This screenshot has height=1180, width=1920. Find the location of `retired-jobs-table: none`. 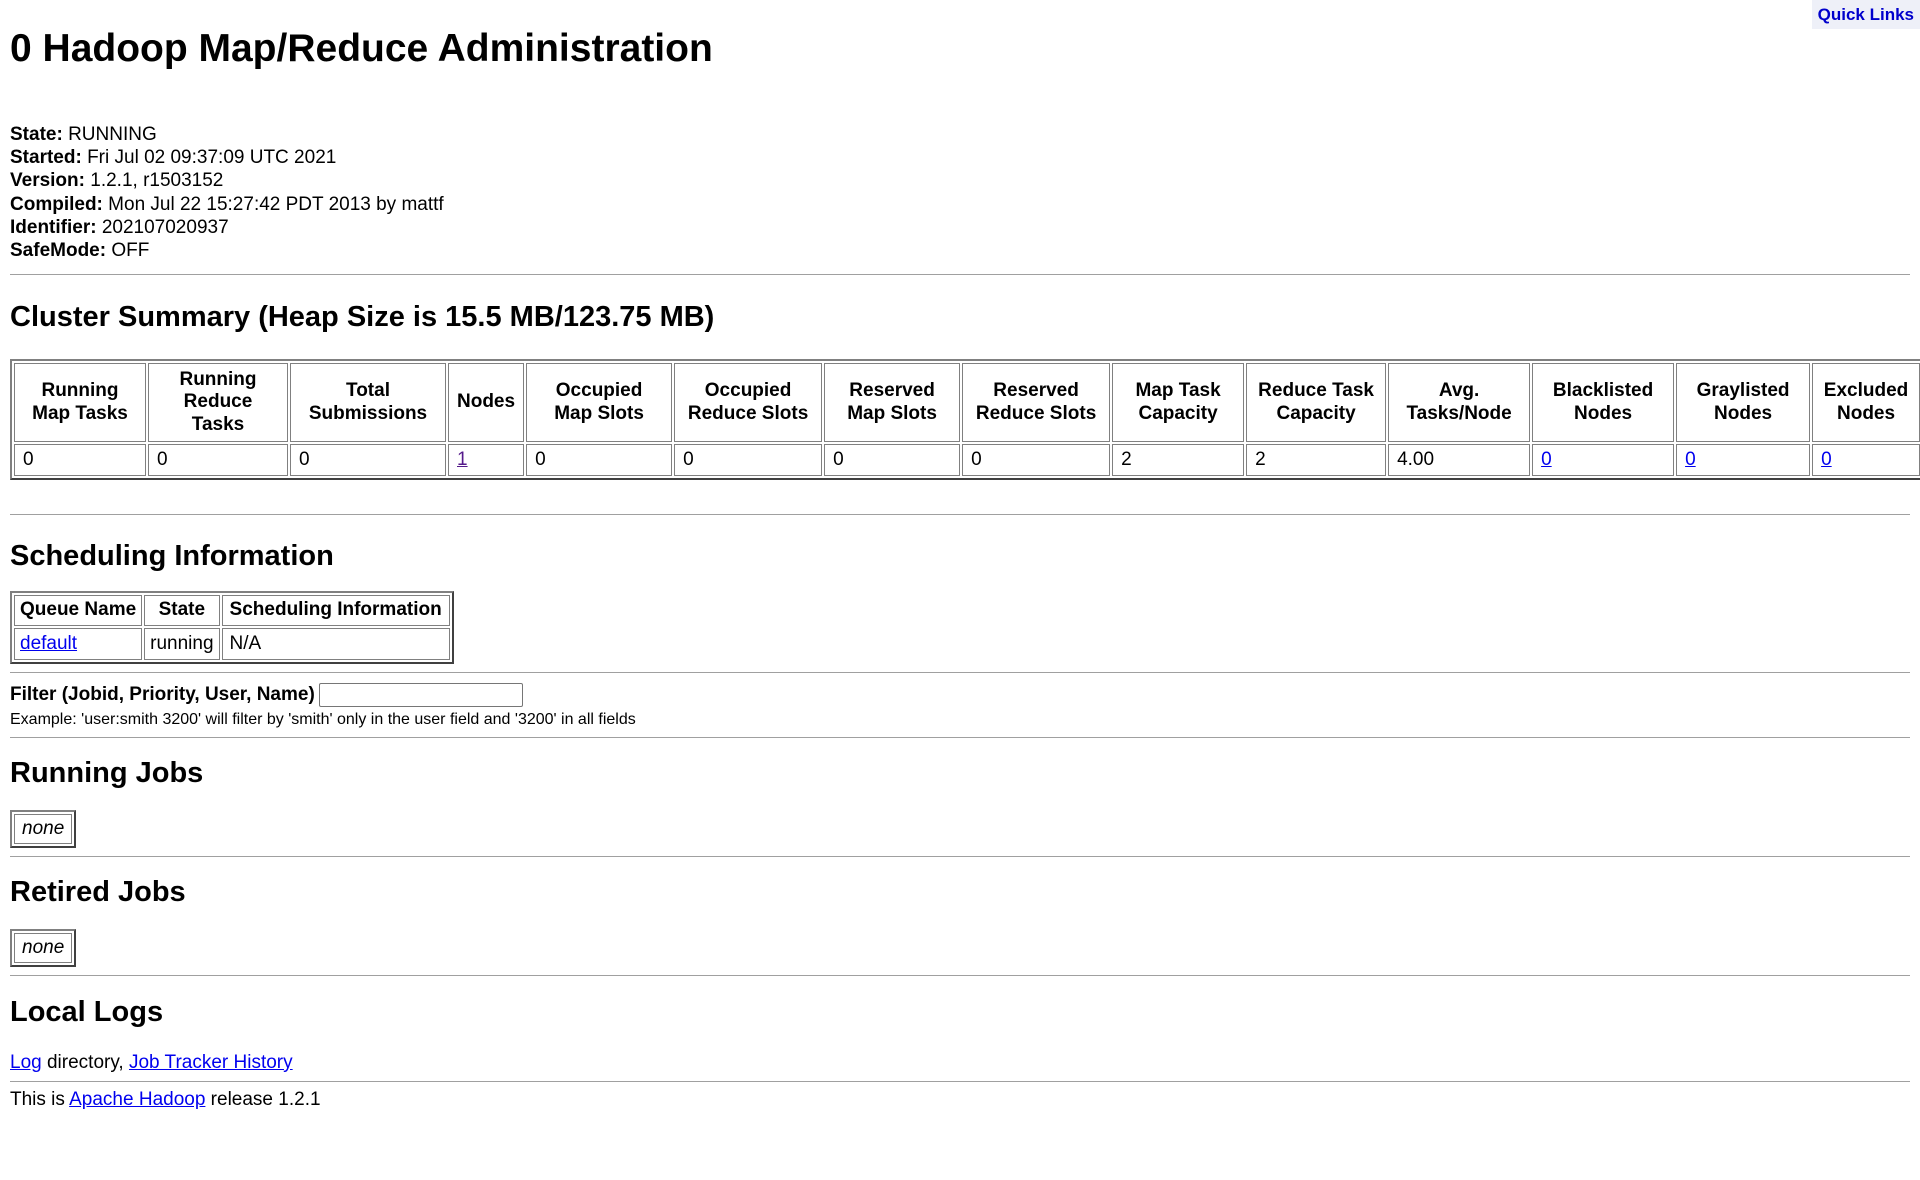

retired-jobs-table: none is located at coordinates (43, 947).